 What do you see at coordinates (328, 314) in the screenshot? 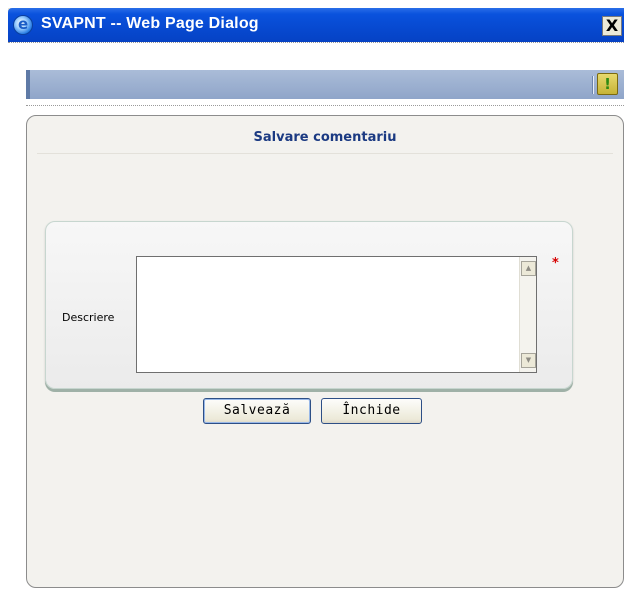
I see `description-textarea` at bounding box center [328, 314].